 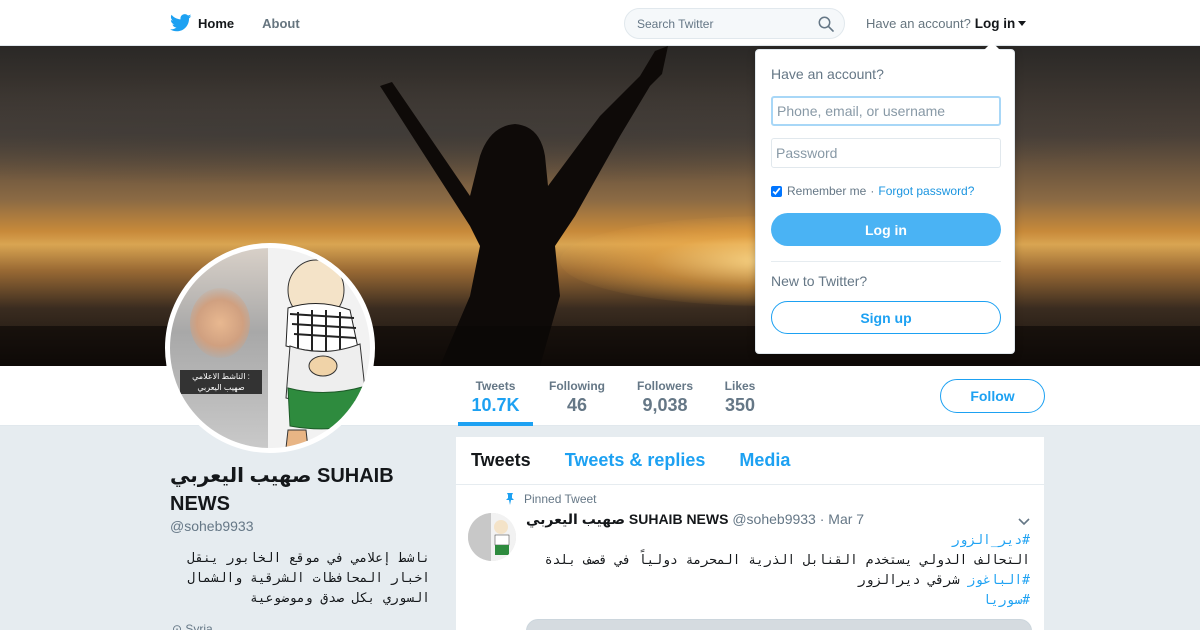 I want to click on stat-value: 350, so click(x=740, y=405).